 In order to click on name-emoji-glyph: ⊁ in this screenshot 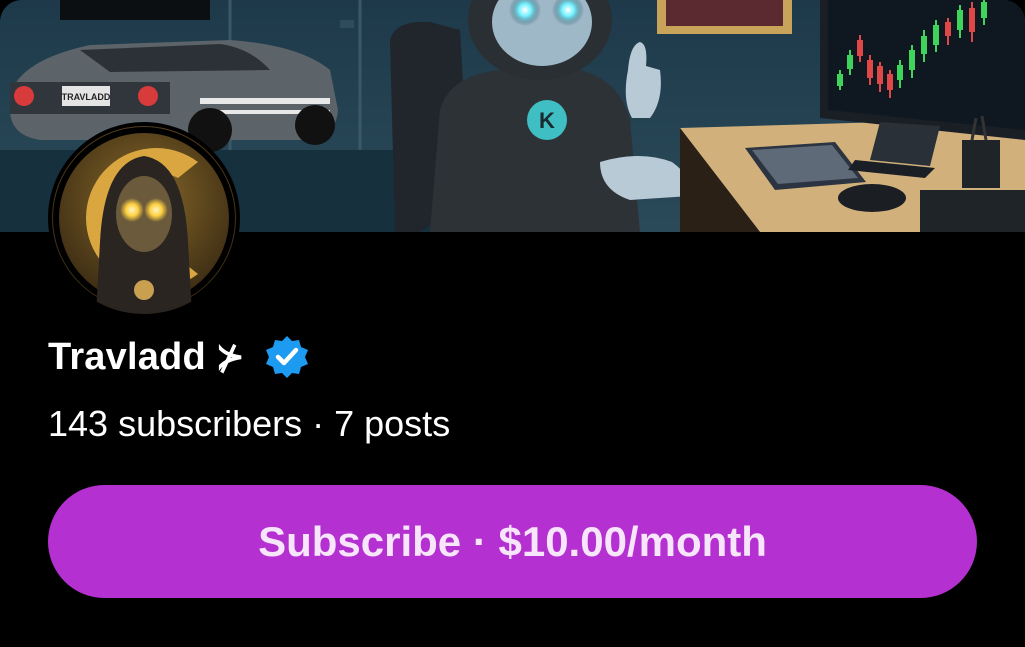, I will do `click(230, 357)`.